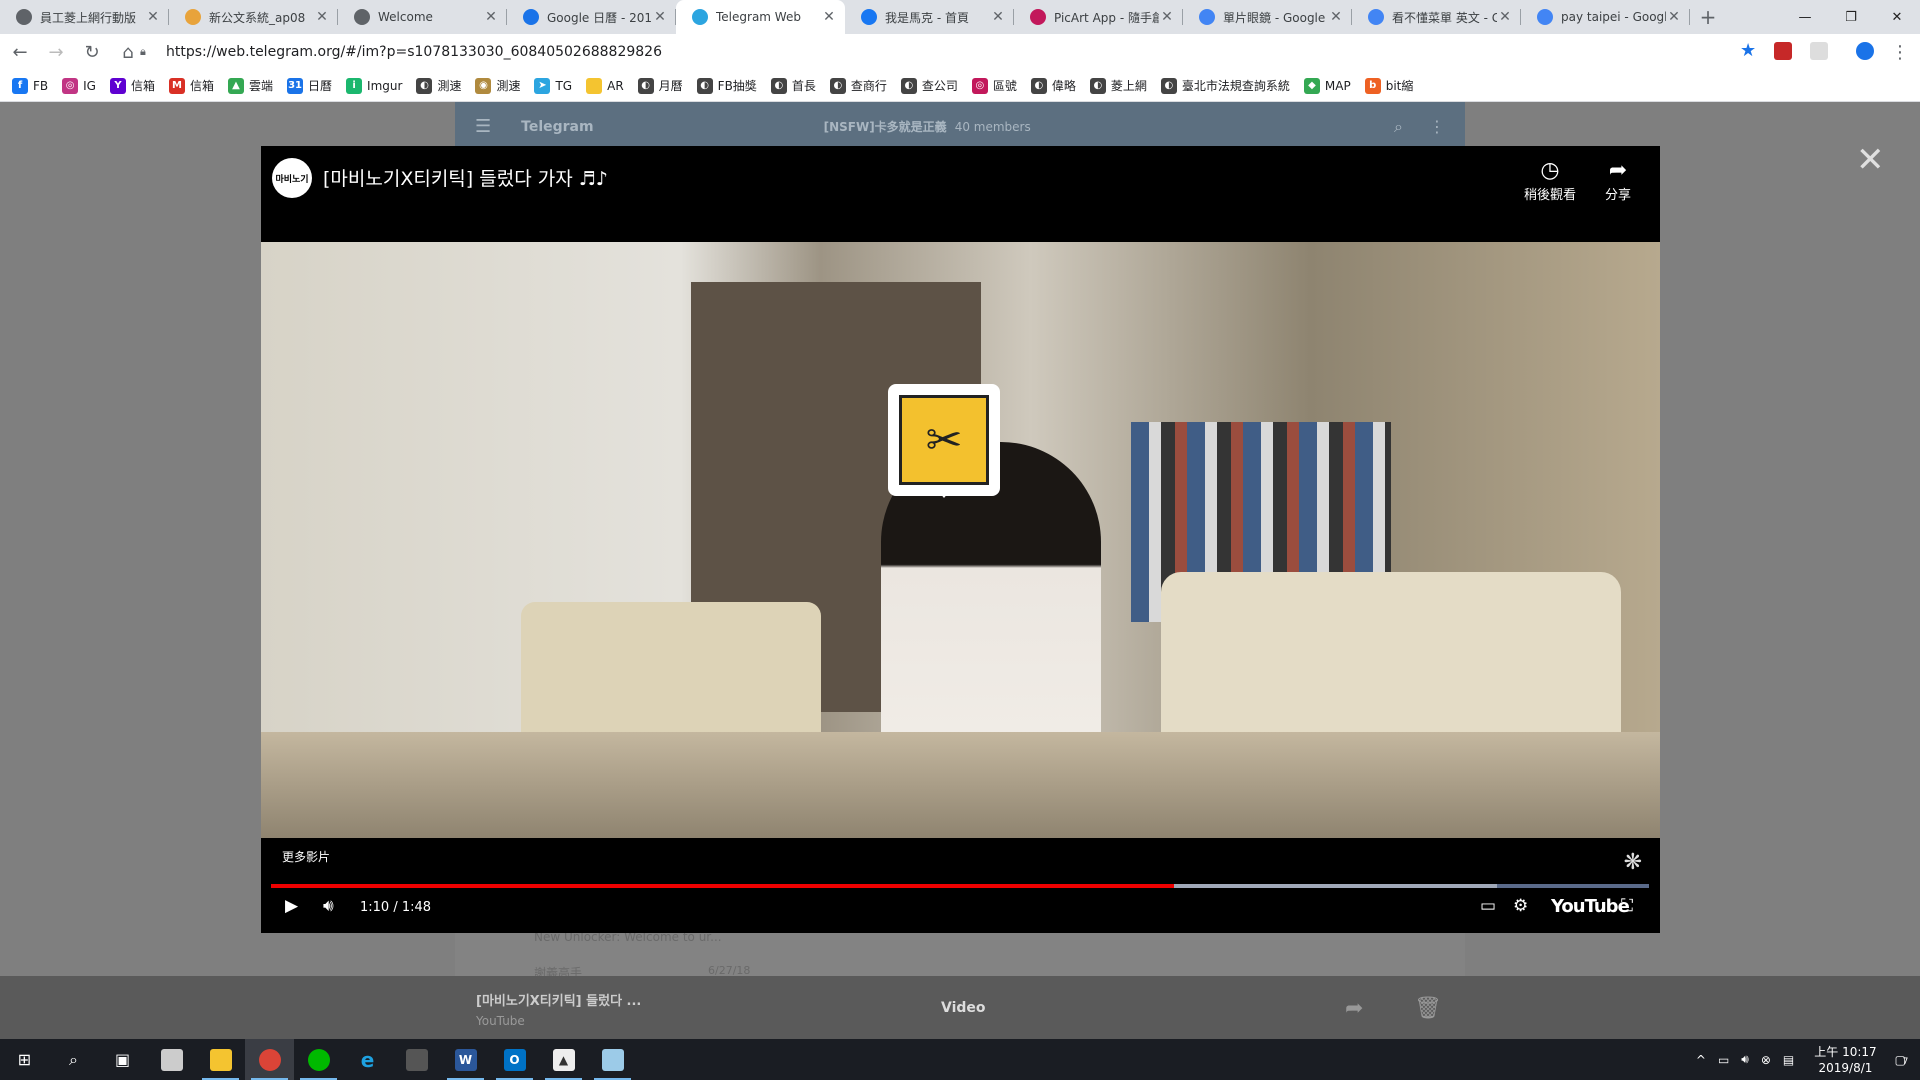  I want to click on task-view-icon: ▣, so click(122, 1059).